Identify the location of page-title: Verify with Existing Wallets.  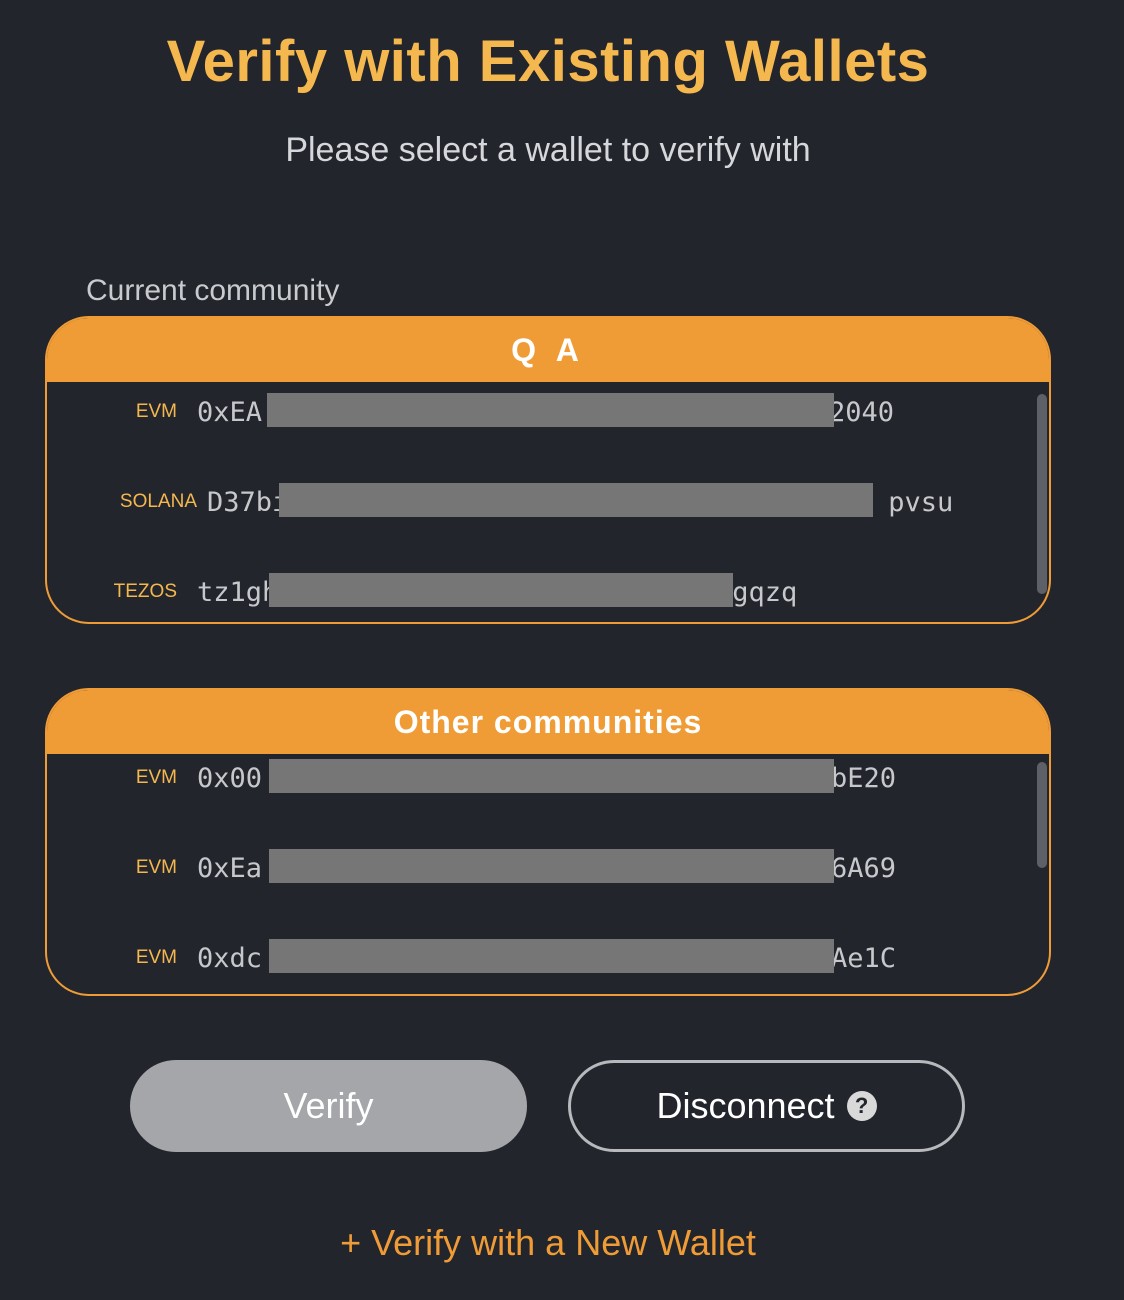
(548, 61).